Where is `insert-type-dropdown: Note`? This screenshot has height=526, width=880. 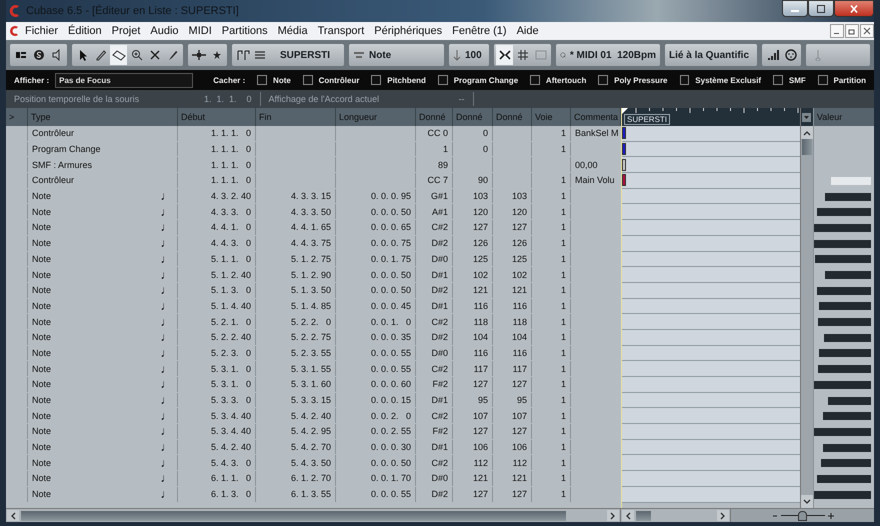 insert-type-dropdown: Note is located at coordinates (396, 55).